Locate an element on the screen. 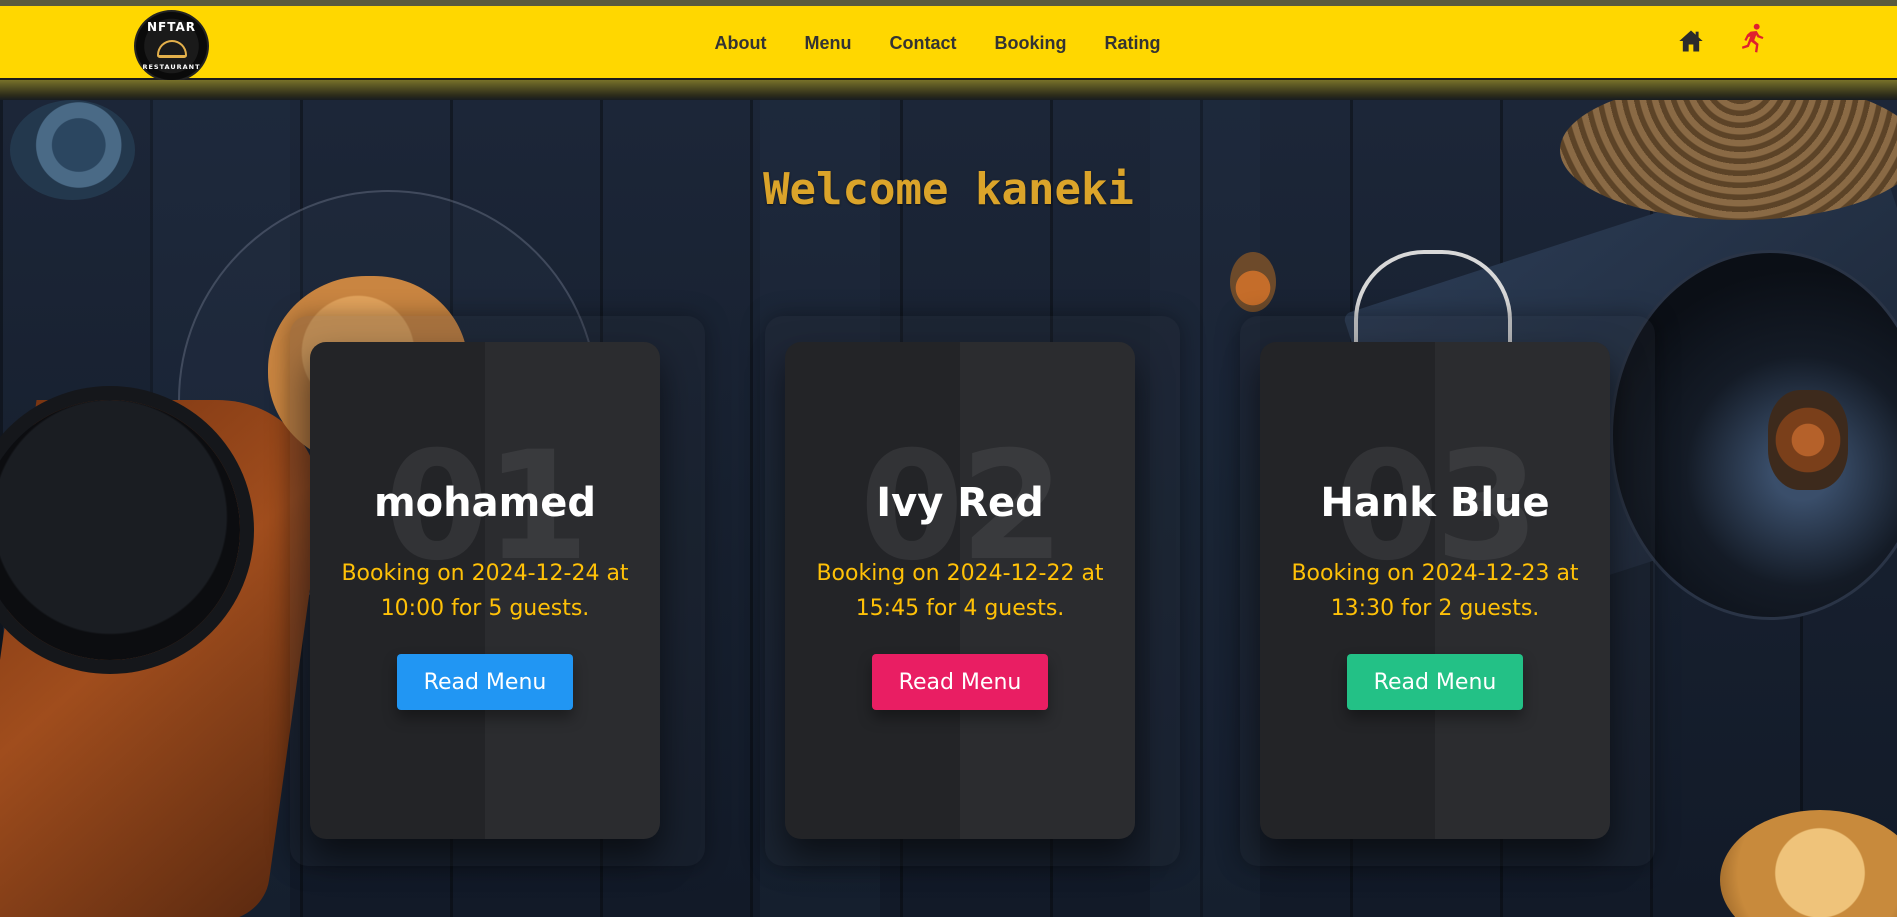 Image resolution: width=1897 pixels, height=917 pixels. acorn-image is located at coordinates (1253, 282).